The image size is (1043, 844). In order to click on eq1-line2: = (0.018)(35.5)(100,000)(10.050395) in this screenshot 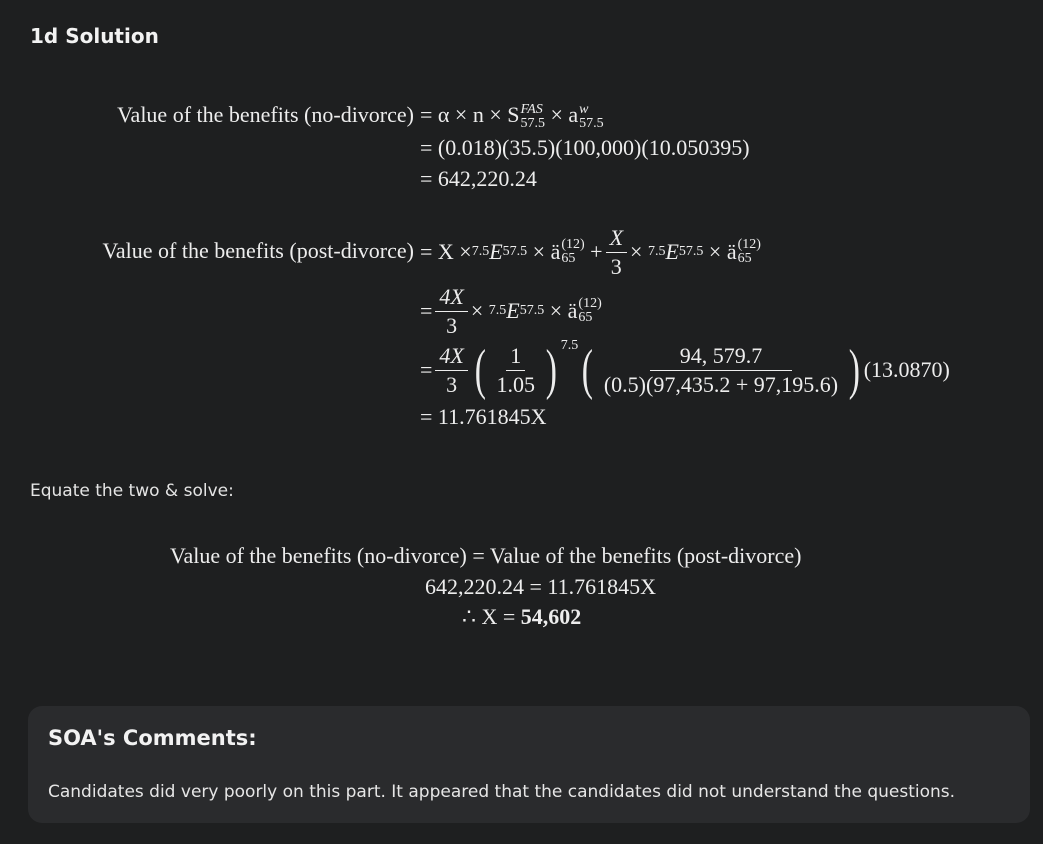, I will do `click(585, 147)`.